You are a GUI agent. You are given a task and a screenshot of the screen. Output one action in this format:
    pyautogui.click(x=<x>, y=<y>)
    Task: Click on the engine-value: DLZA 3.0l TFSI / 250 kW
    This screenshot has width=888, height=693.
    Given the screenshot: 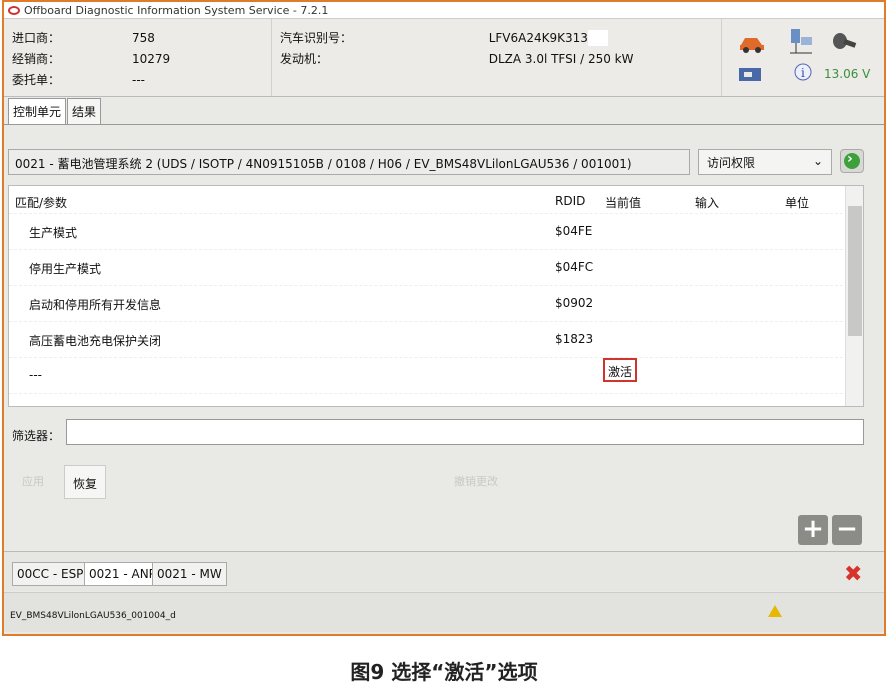 What is the action you would take?
    pyautogui.click(x=561, y=58)
    